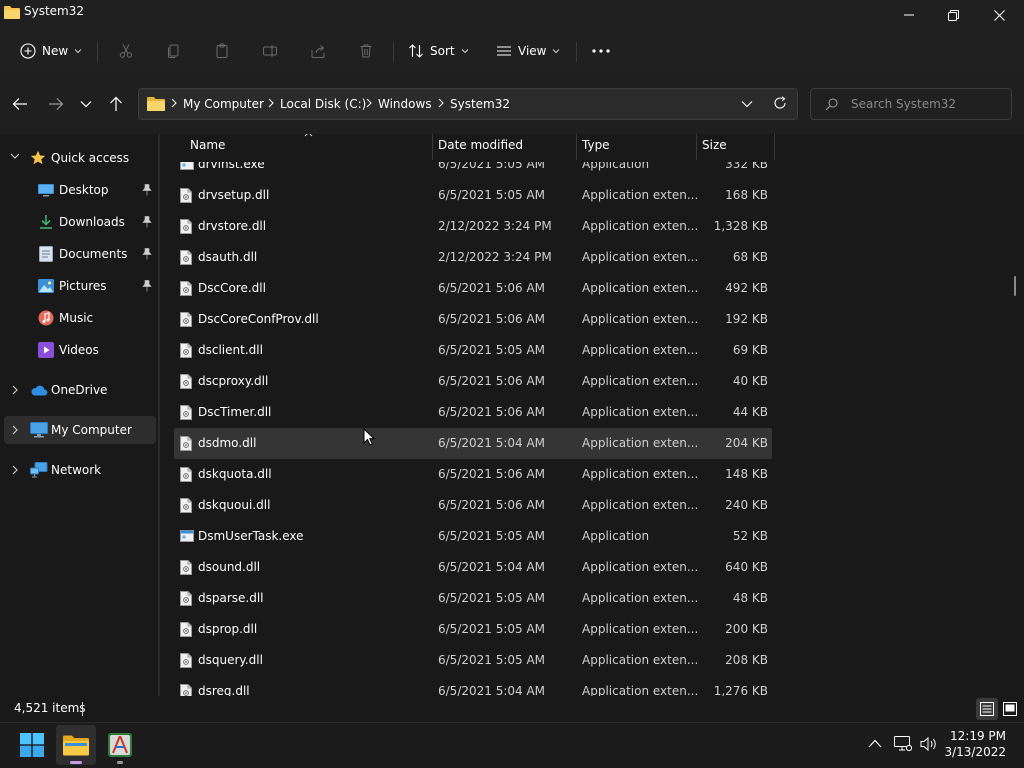  I want to click on taskbar-file-explorer, so click(76, 745).